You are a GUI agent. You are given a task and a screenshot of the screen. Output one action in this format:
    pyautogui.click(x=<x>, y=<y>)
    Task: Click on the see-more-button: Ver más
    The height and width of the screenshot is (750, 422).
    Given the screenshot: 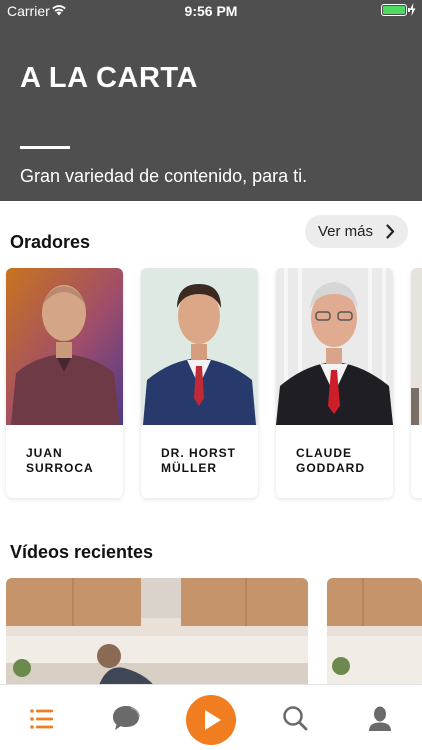 What is the action you would take?
    pyautogui.click(x=356, y=231)
    